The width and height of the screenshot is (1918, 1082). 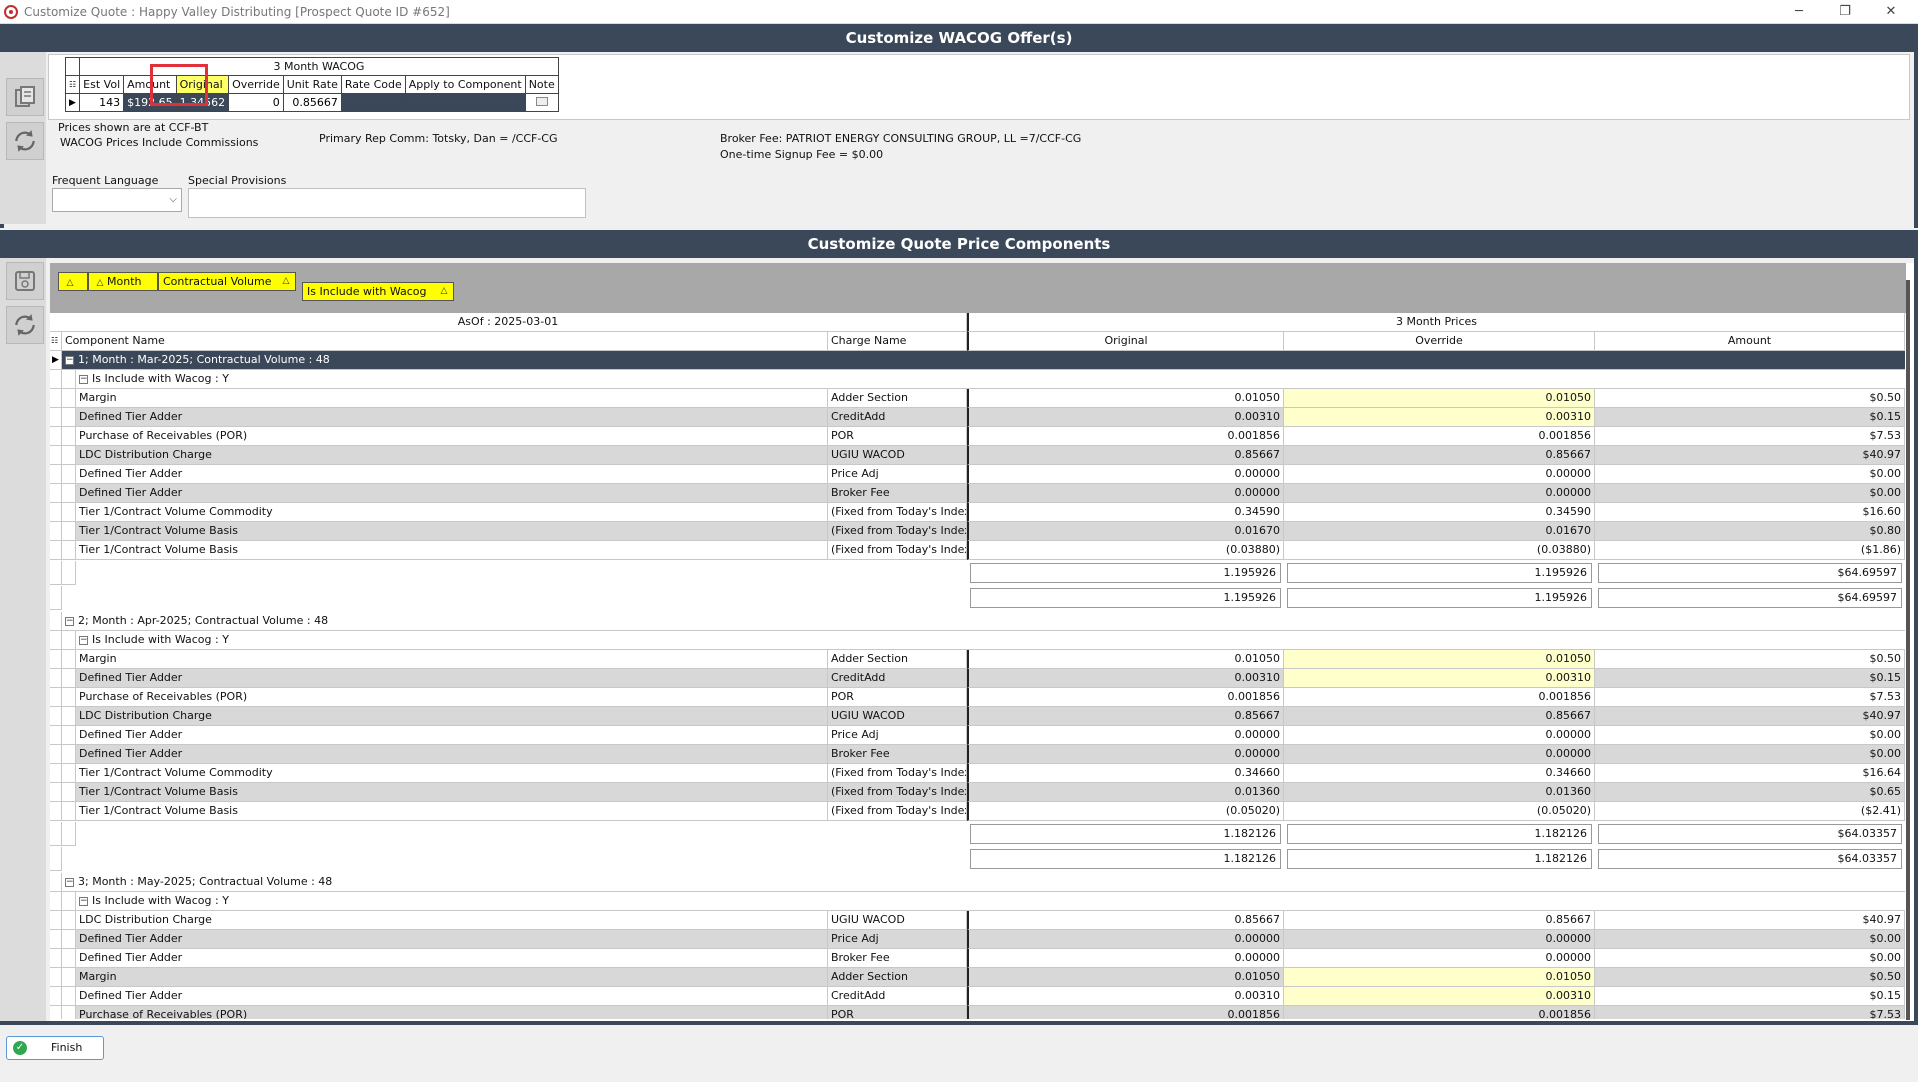 I want to click on copy-button, so click(x=25, y=97).